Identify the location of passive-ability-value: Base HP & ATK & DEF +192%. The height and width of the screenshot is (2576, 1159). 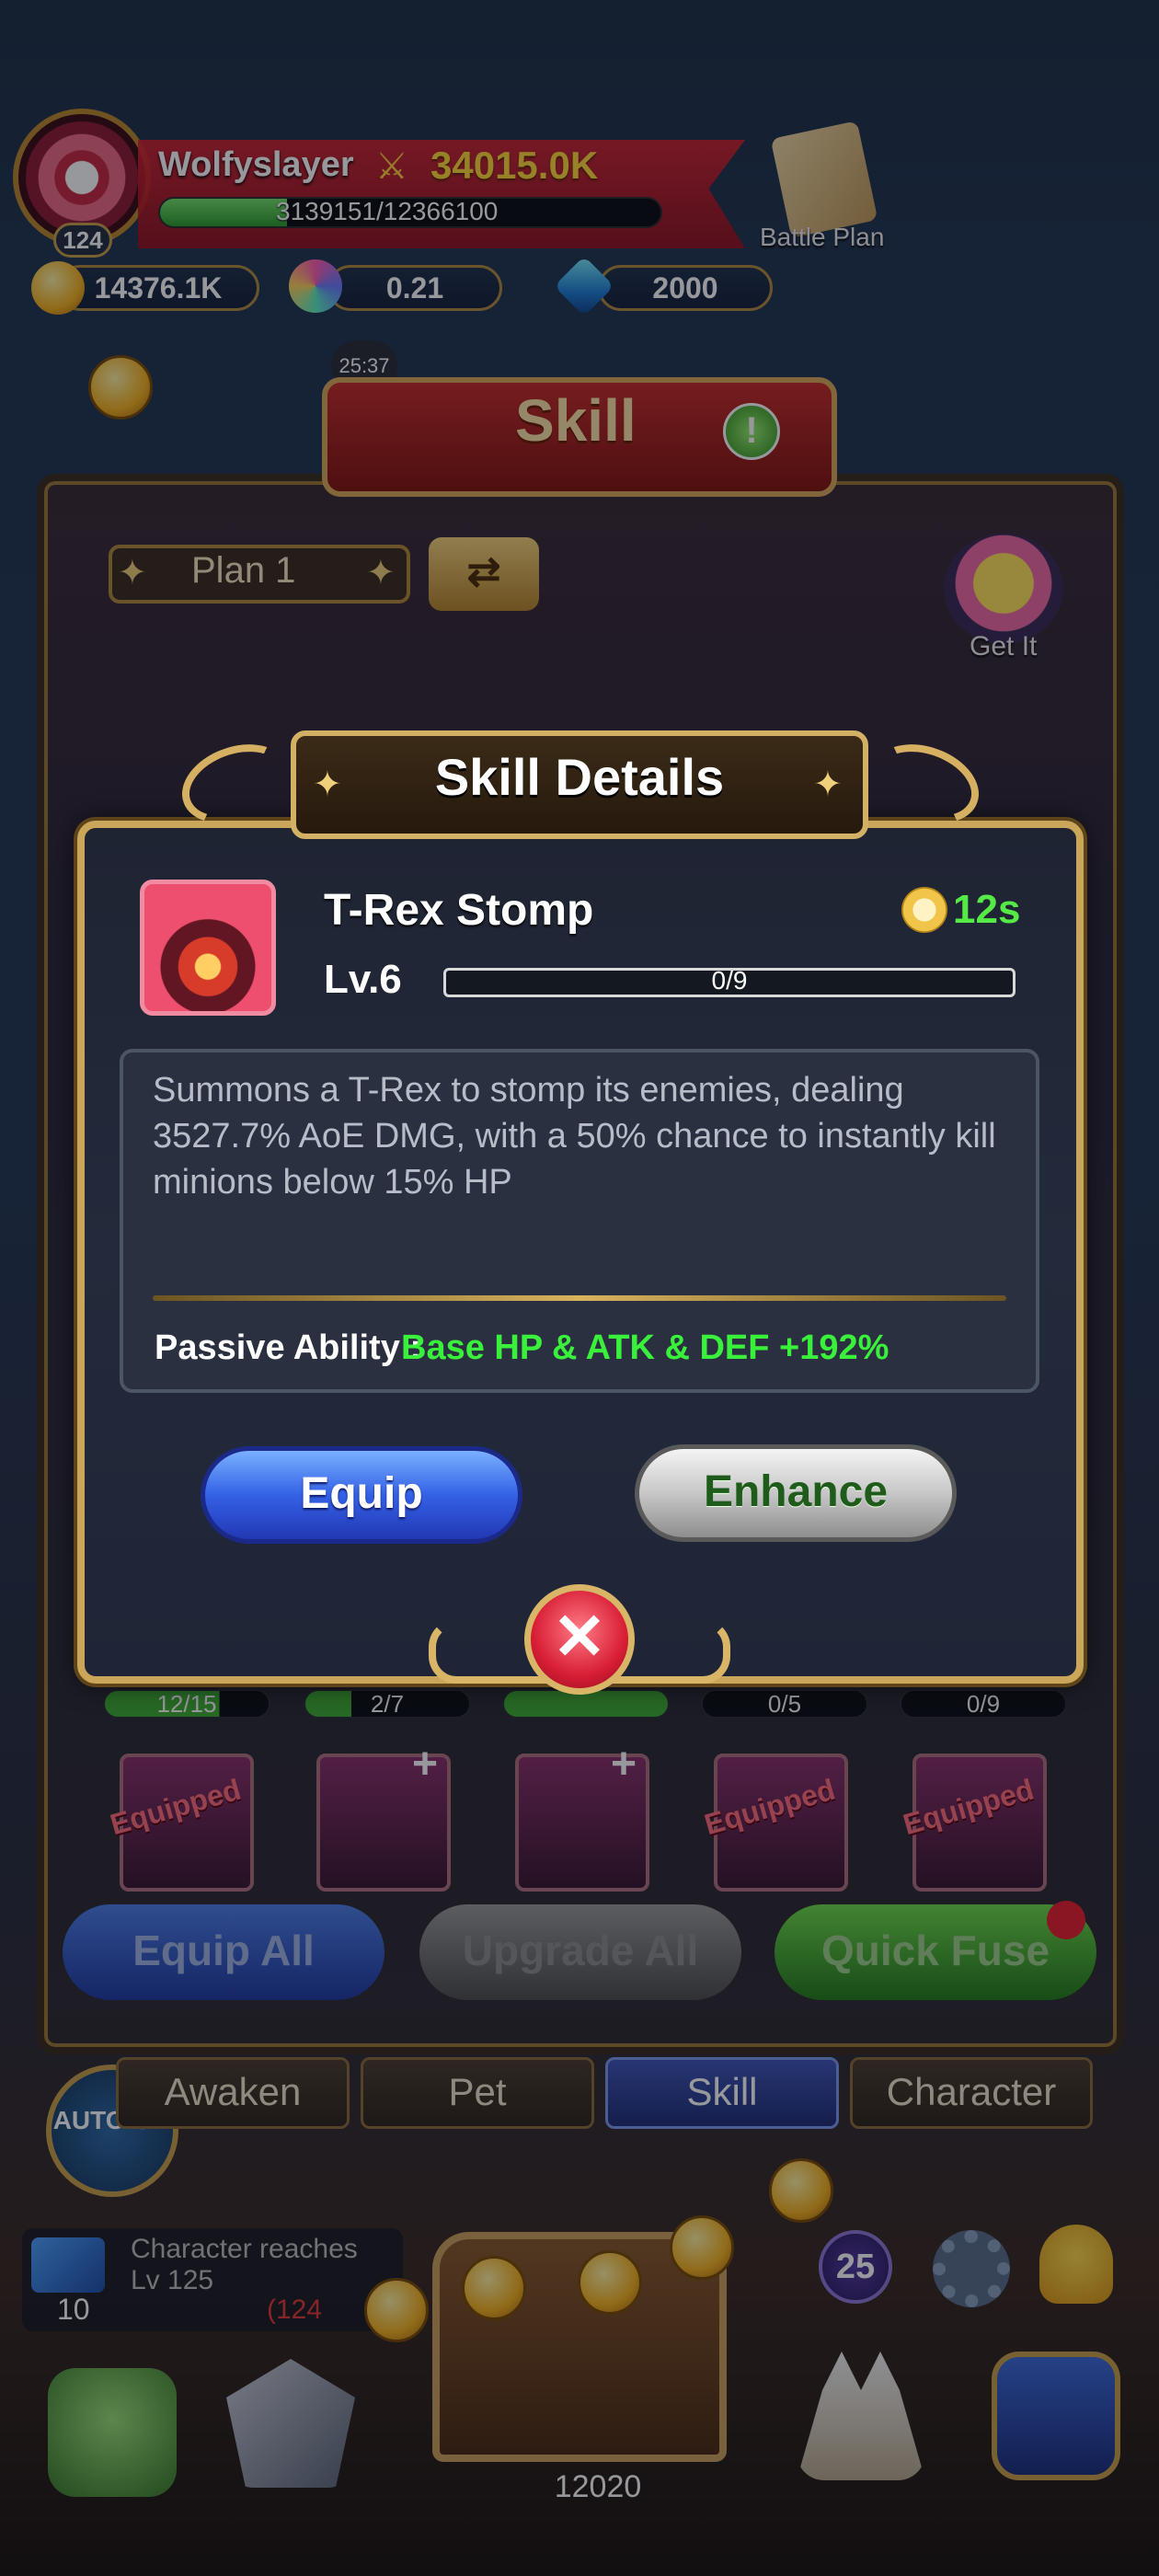
(645, 1347).